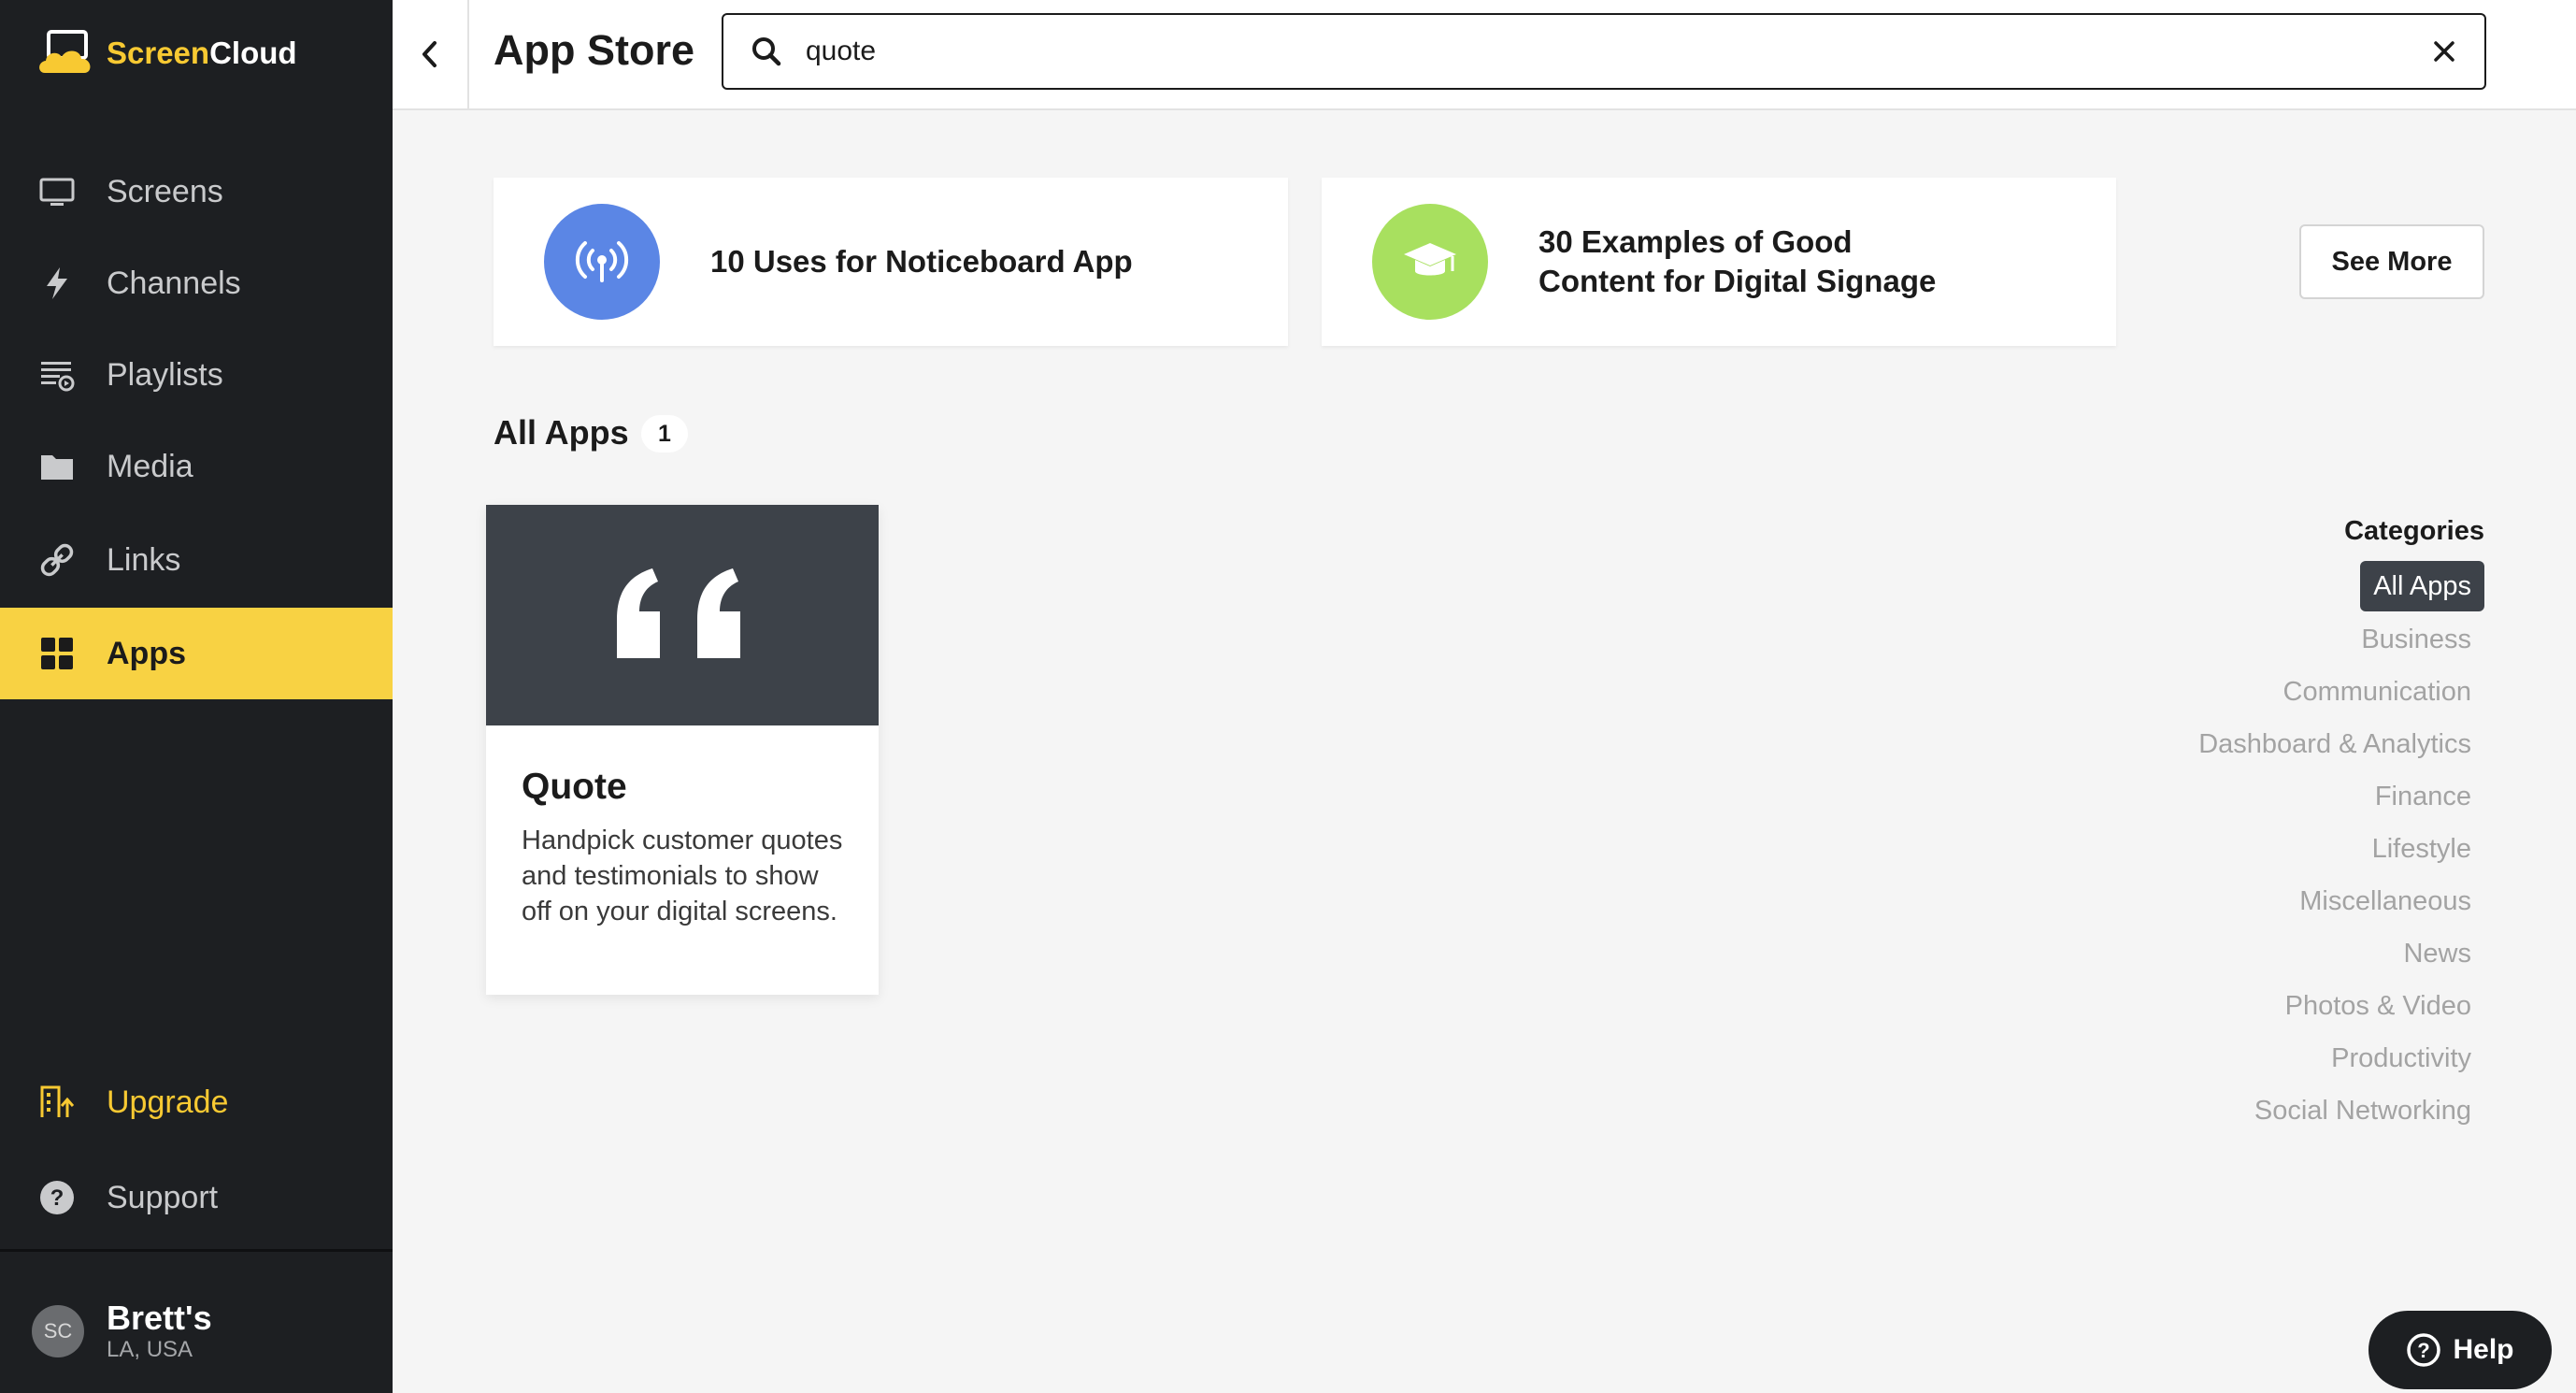  I want to click on page-title: App Store, so click(594, 50).